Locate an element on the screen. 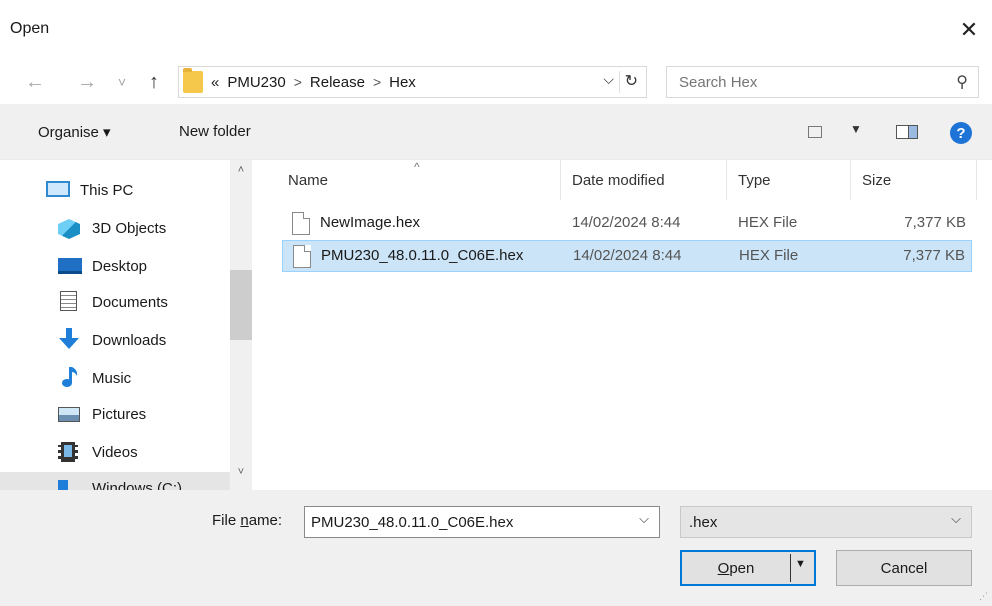 The height and width of the screenshot is (606, 992). pictures-icon is located at coordinates (69, 414).